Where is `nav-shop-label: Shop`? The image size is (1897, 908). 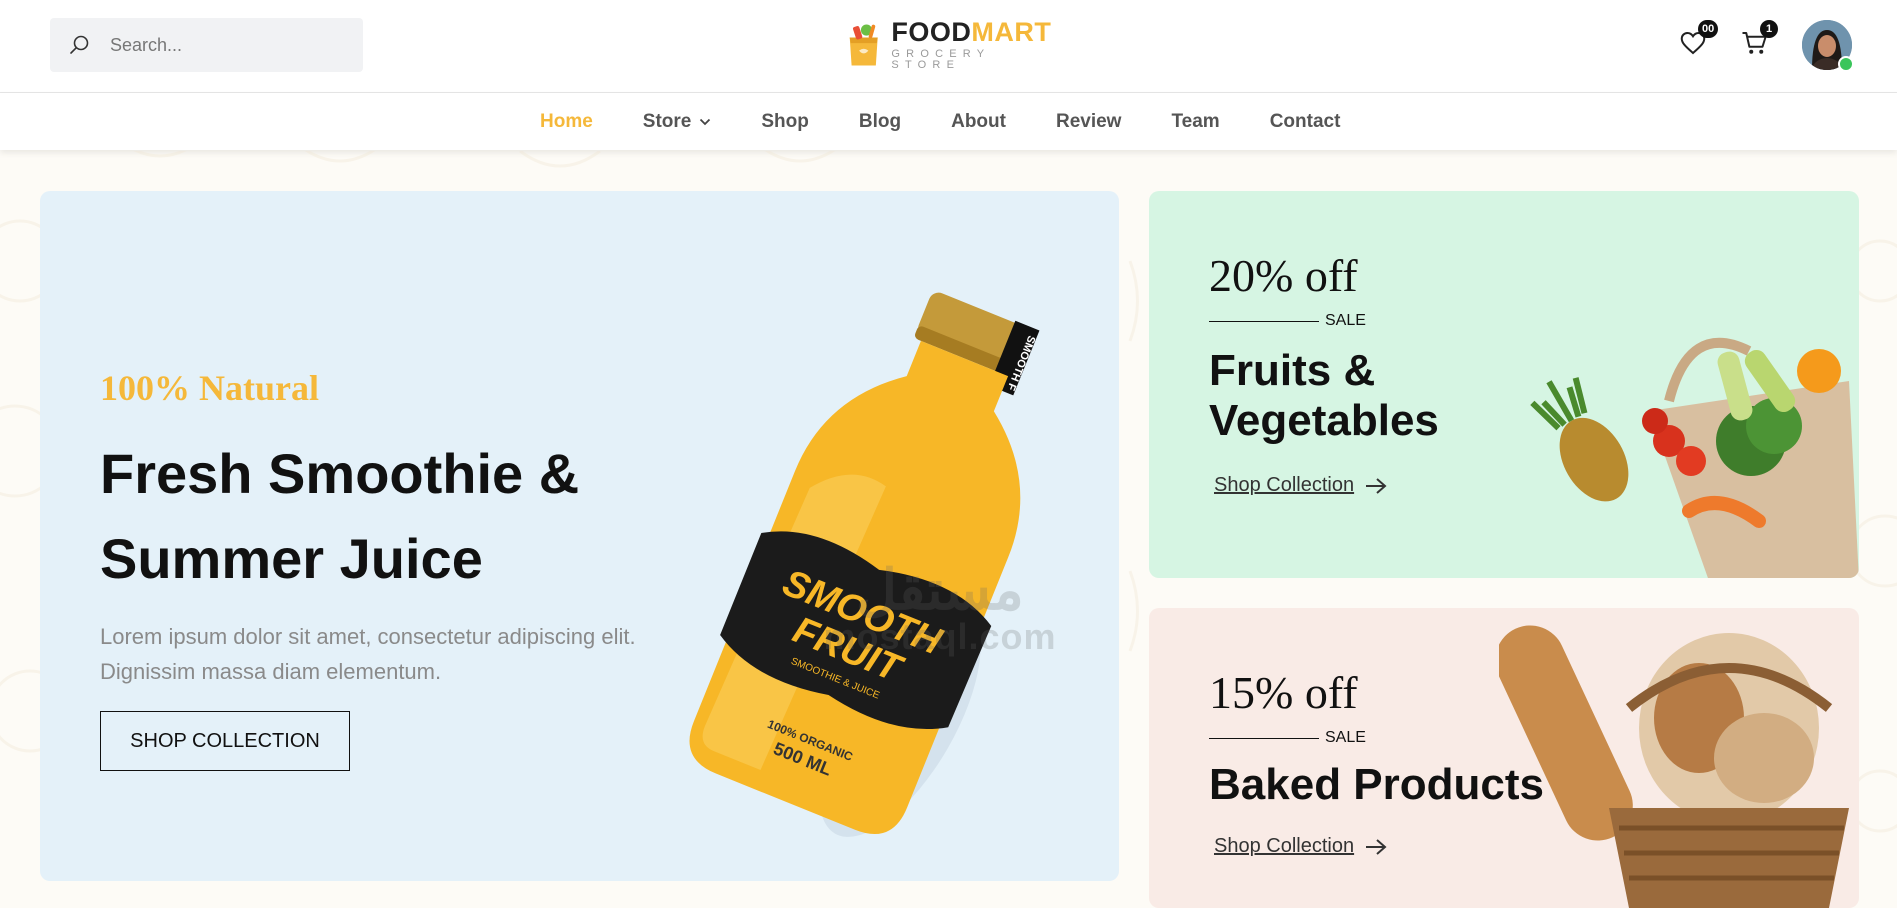 nav-shop-label: Shop is located at coordinates (785, 121).